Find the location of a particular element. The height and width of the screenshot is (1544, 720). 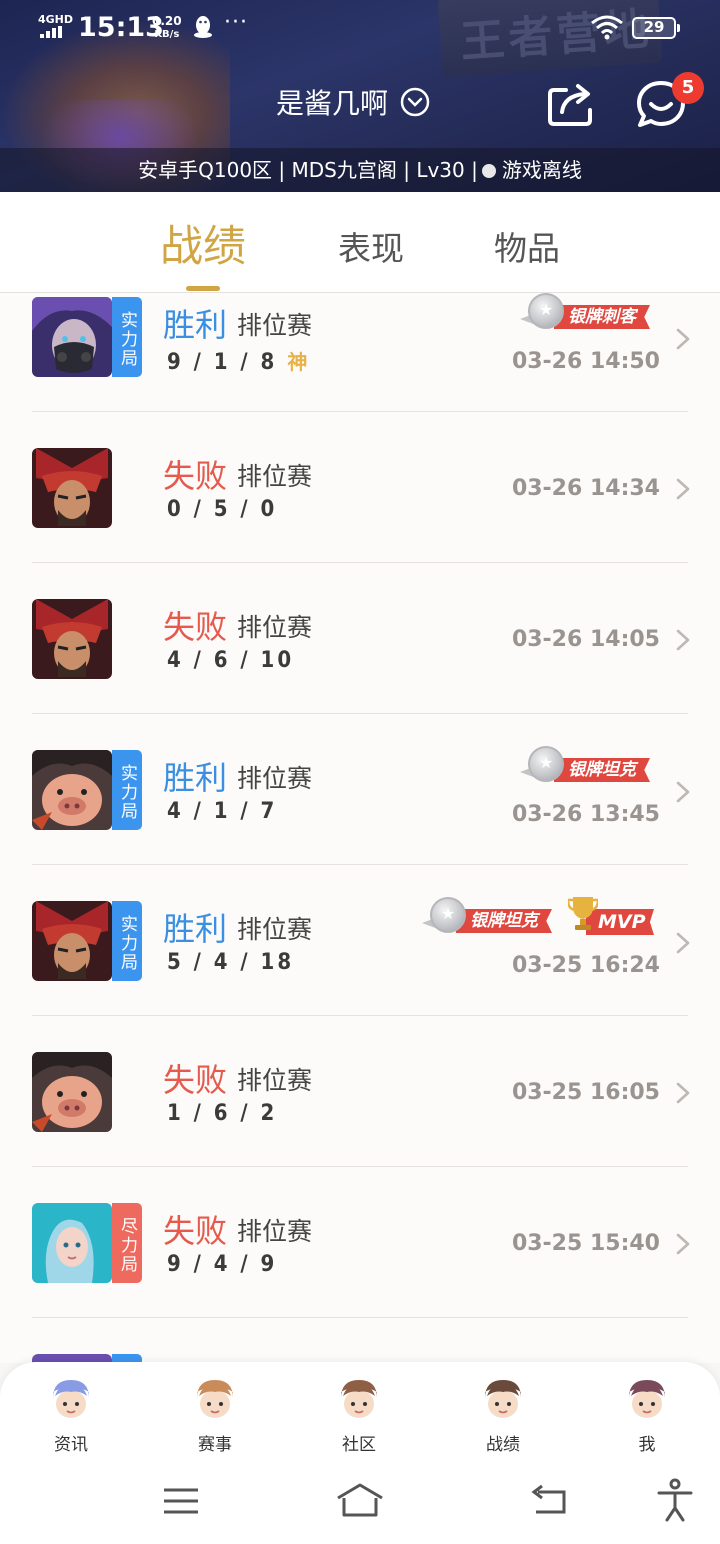

kda: 9 / 1 / 8 神 is located at coordinates (237, 360).